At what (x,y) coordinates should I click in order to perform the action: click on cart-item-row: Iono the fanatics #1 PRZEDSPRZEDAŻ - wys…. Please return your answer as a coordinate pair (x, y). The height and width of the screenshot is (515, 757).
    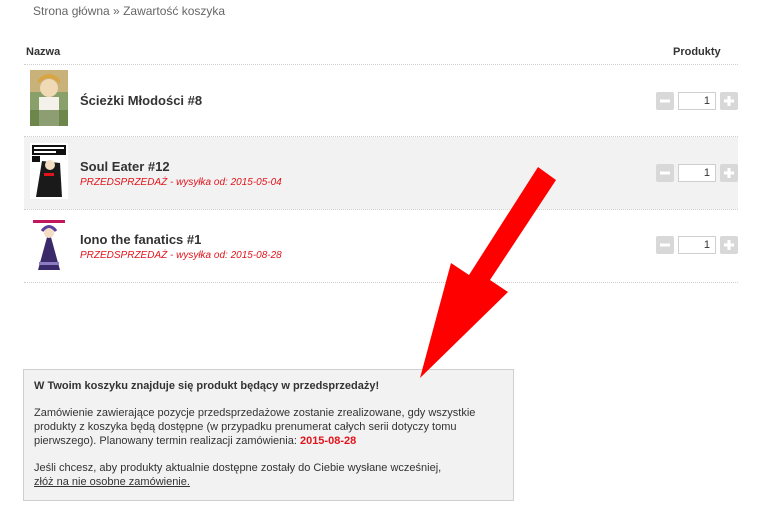
    Looking at the image, I should click on (381, 246).